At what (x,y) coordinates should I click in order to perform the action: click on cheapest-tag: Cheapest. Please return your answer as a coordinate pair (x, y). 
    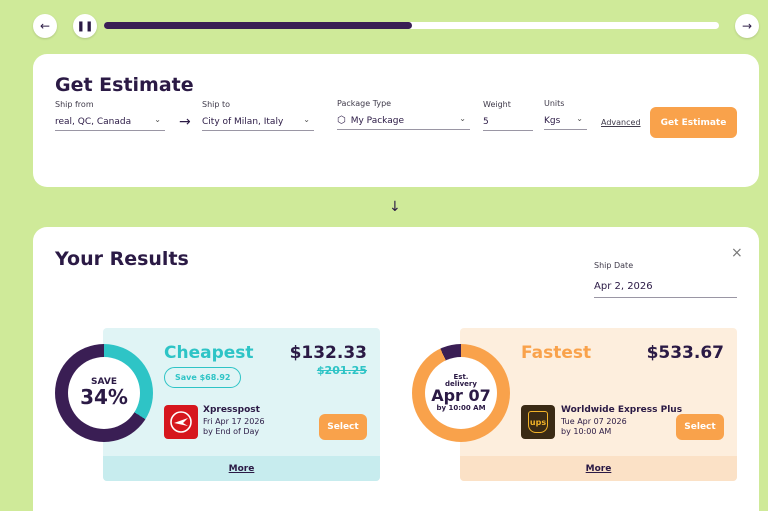
    Looking at the image, I should click on (209, 353).